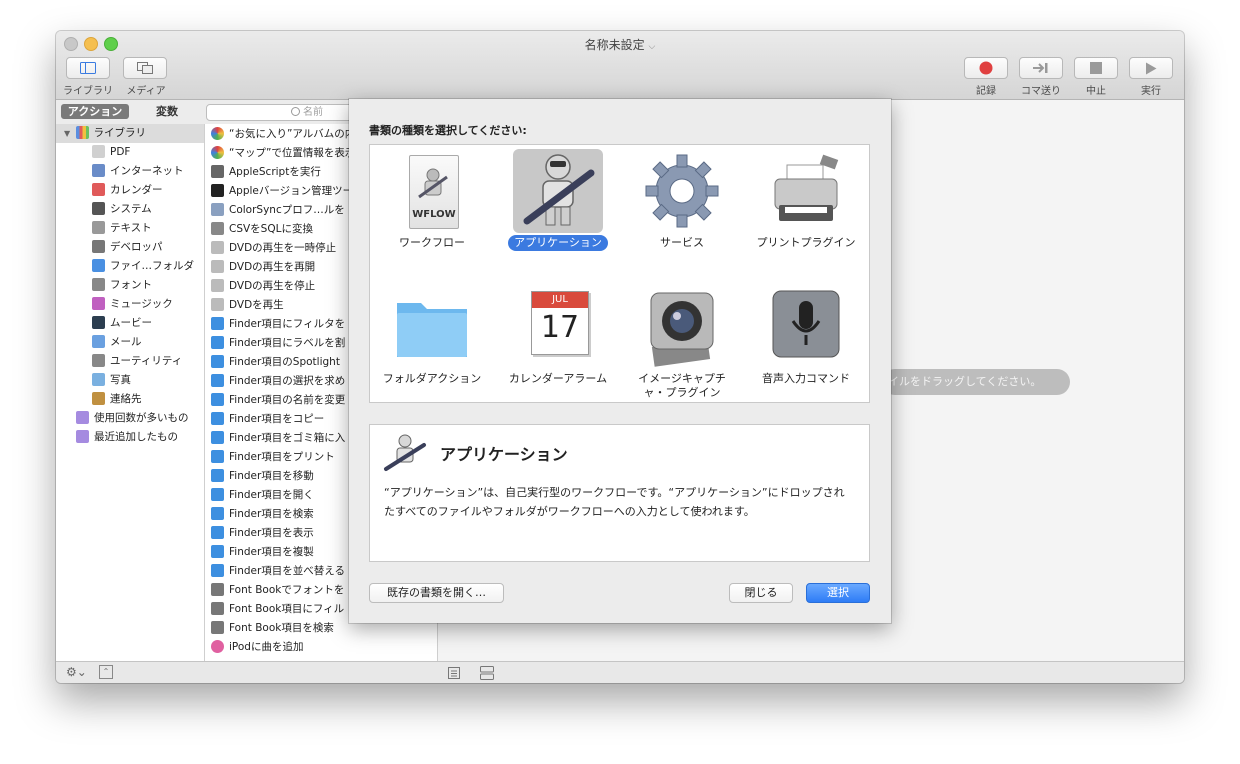  I want to click on type-print-plugin: プリントプラグイン, so click(806, 200).